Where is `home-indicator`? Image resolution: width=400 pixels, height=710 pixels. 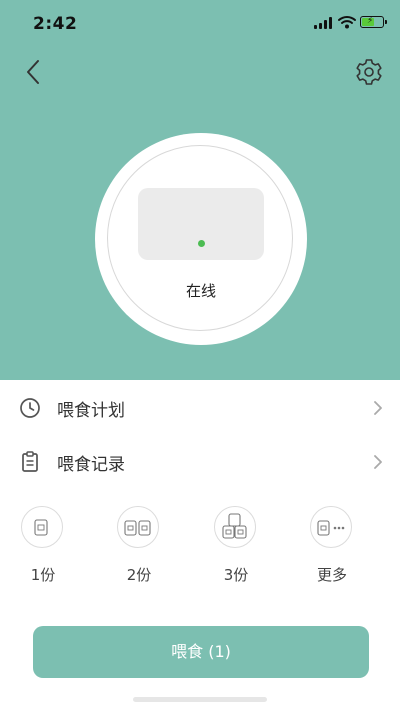
home-indicator is located at coordinates (200, 699).